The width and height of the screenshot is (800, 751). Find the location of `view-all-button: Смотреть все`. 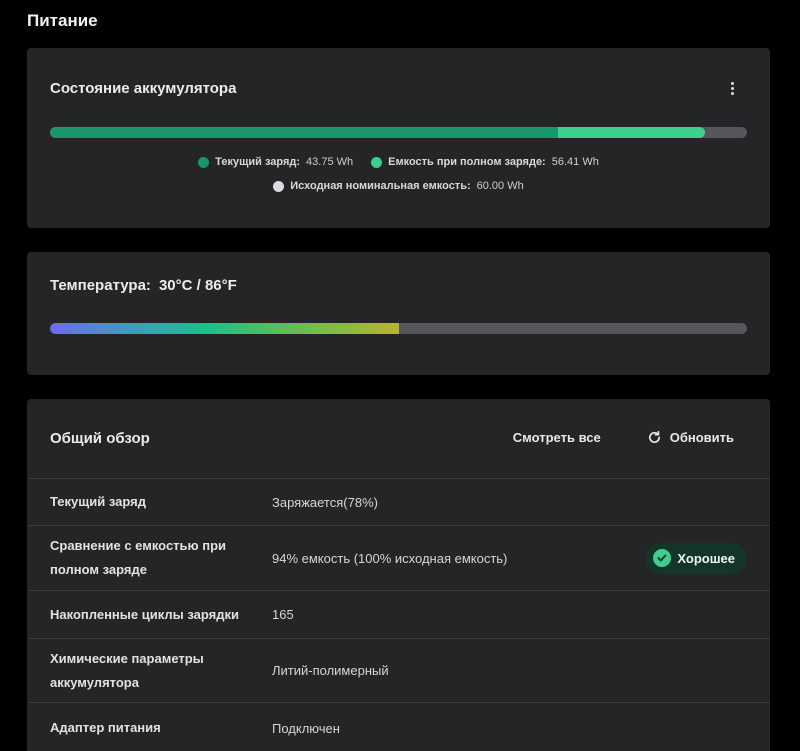

view-all-button: Смотреть все is located at coordinates (557, 437).